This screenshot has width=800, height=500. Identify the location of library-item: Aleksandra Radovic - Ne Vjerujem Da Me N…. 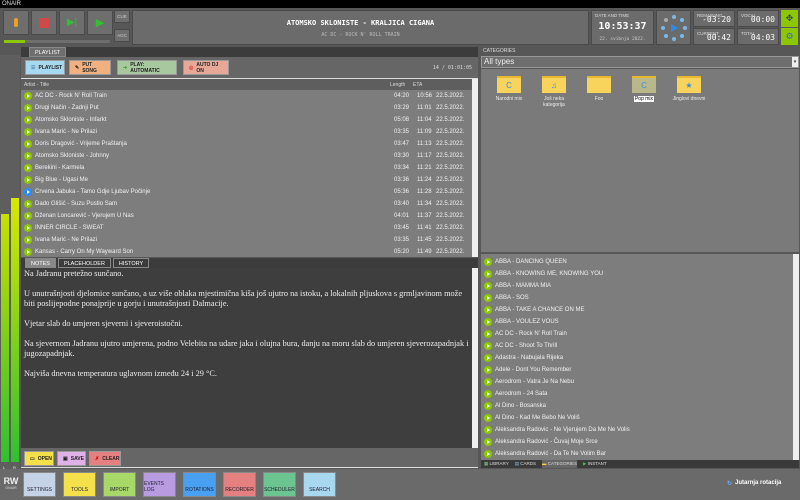
(637, 430).